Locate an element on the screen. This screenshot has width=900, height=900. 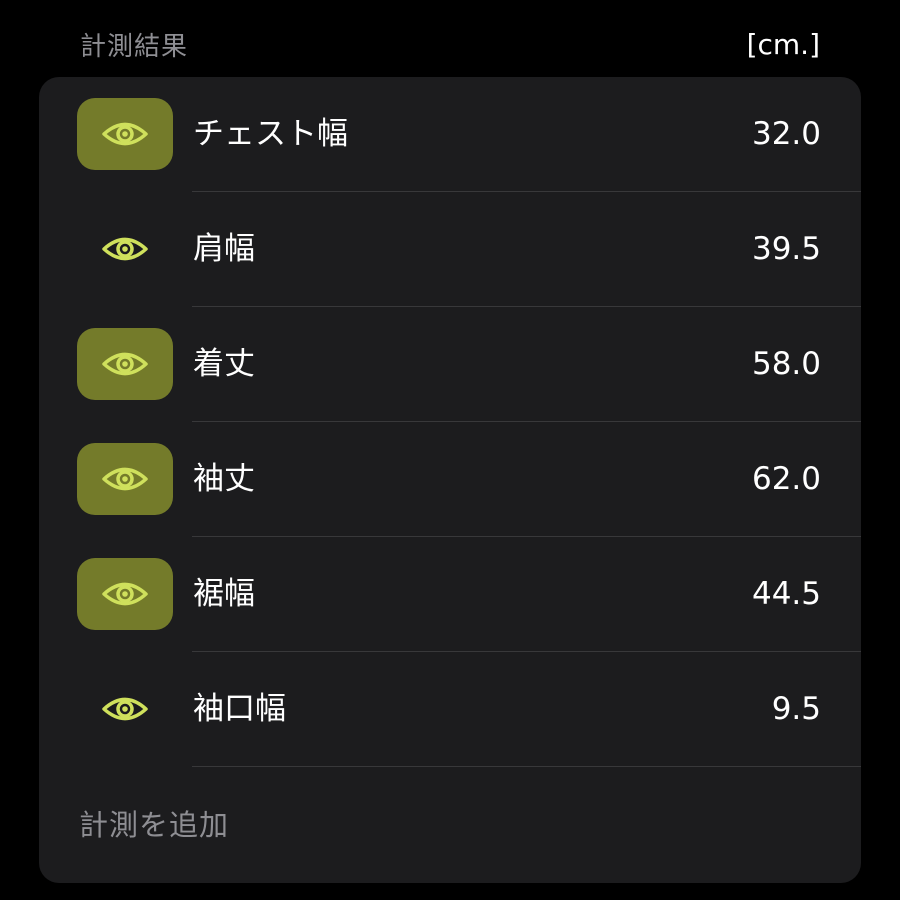
measurement-value: 32.0 is located at coordinates (786, 134).